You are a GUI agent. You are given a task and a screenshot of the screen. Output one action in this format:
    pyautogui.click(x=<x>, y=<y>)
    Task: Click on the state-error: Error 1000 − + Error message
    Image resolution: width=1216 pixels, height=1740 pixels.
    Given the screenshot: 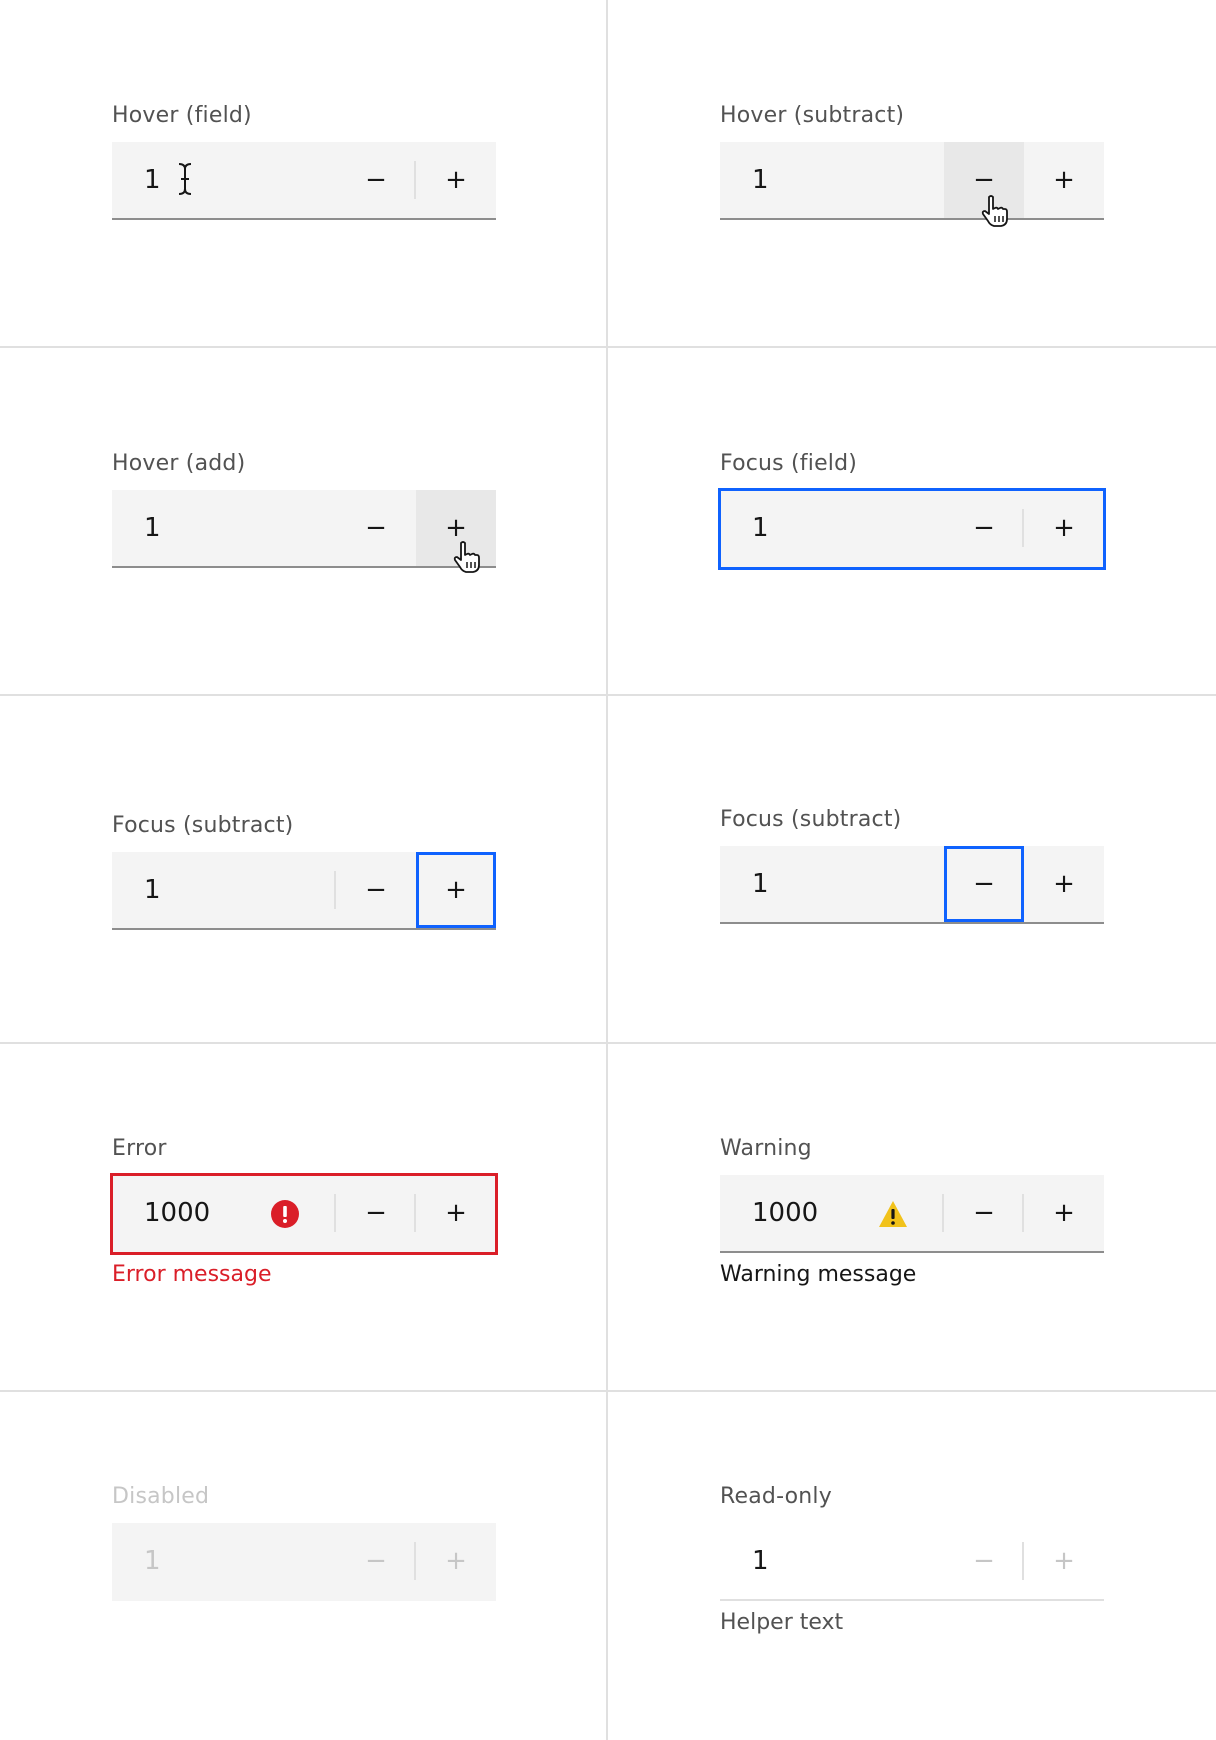 What is the action you would take?
    pyautogui.click(x=304, y=1218)
    